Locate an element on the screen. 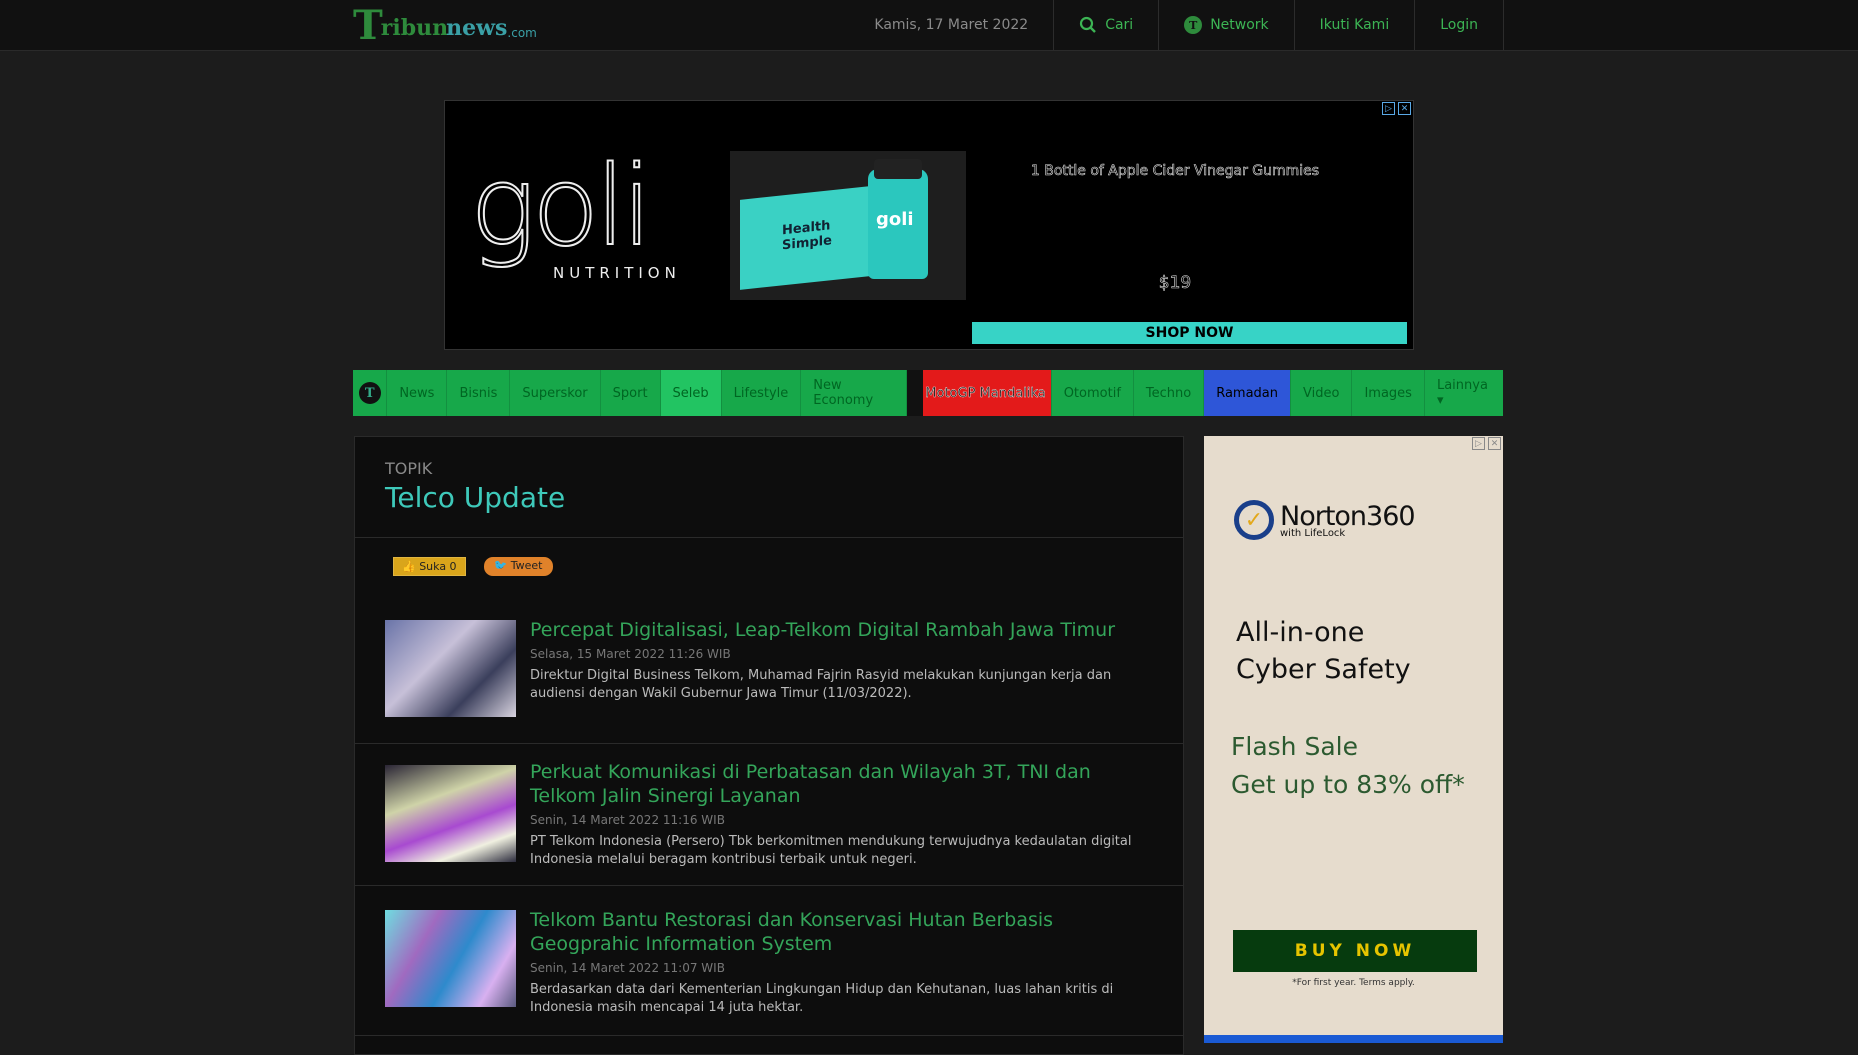 This screenshot has width=1858, height=1055. social-buttons: 👍 Suka 0 🐦 Tweet is located at coordinates (473, 566).